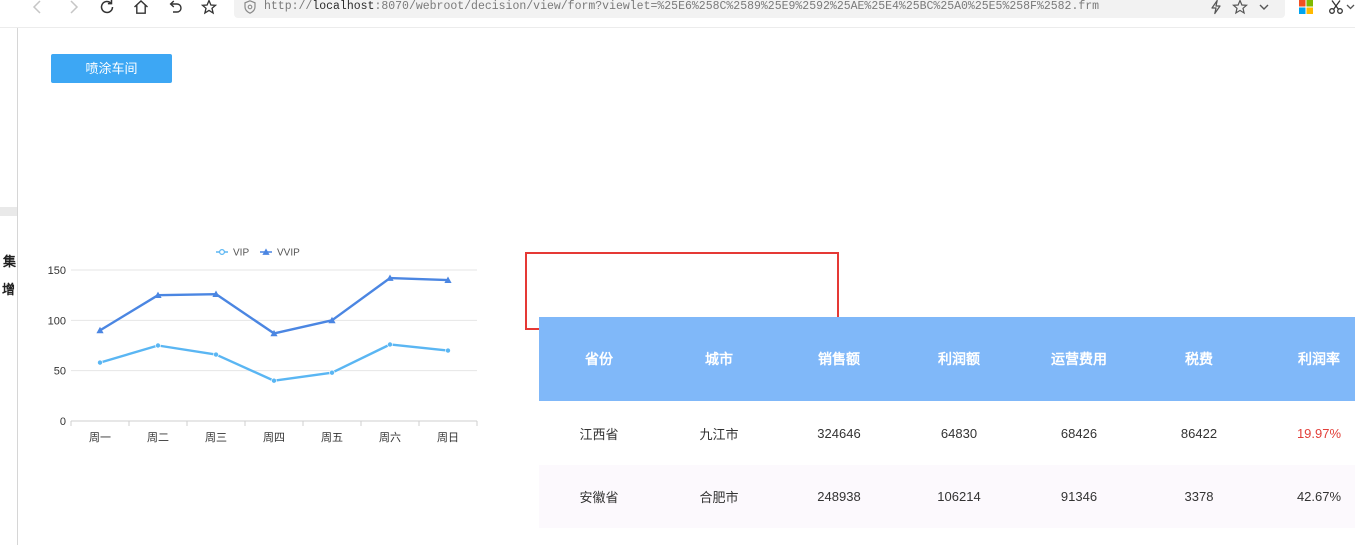 This screenshot has height=545, width=1355. Describe the element at coordinates (38, 7) in the screenshot. I see `back-icon` at that location.